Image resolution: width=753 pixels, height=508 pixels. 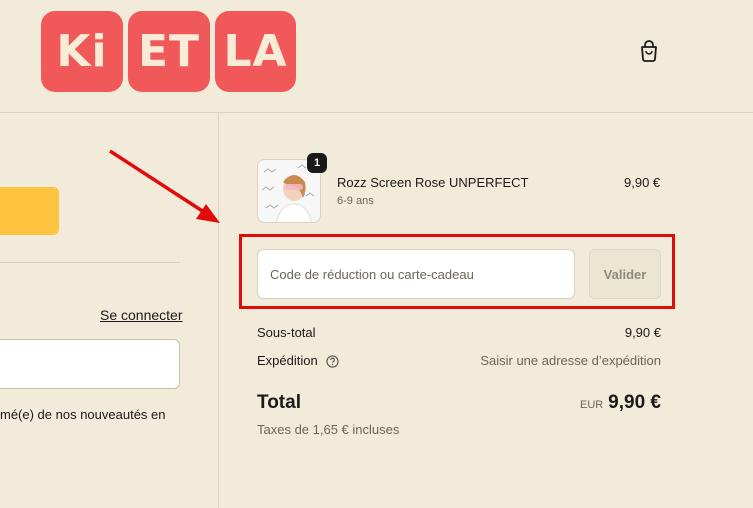 What do you see at coordinates (592, 405) in the screenshot?
I see `total-currency: EUR` at bounding box center [592, 405].